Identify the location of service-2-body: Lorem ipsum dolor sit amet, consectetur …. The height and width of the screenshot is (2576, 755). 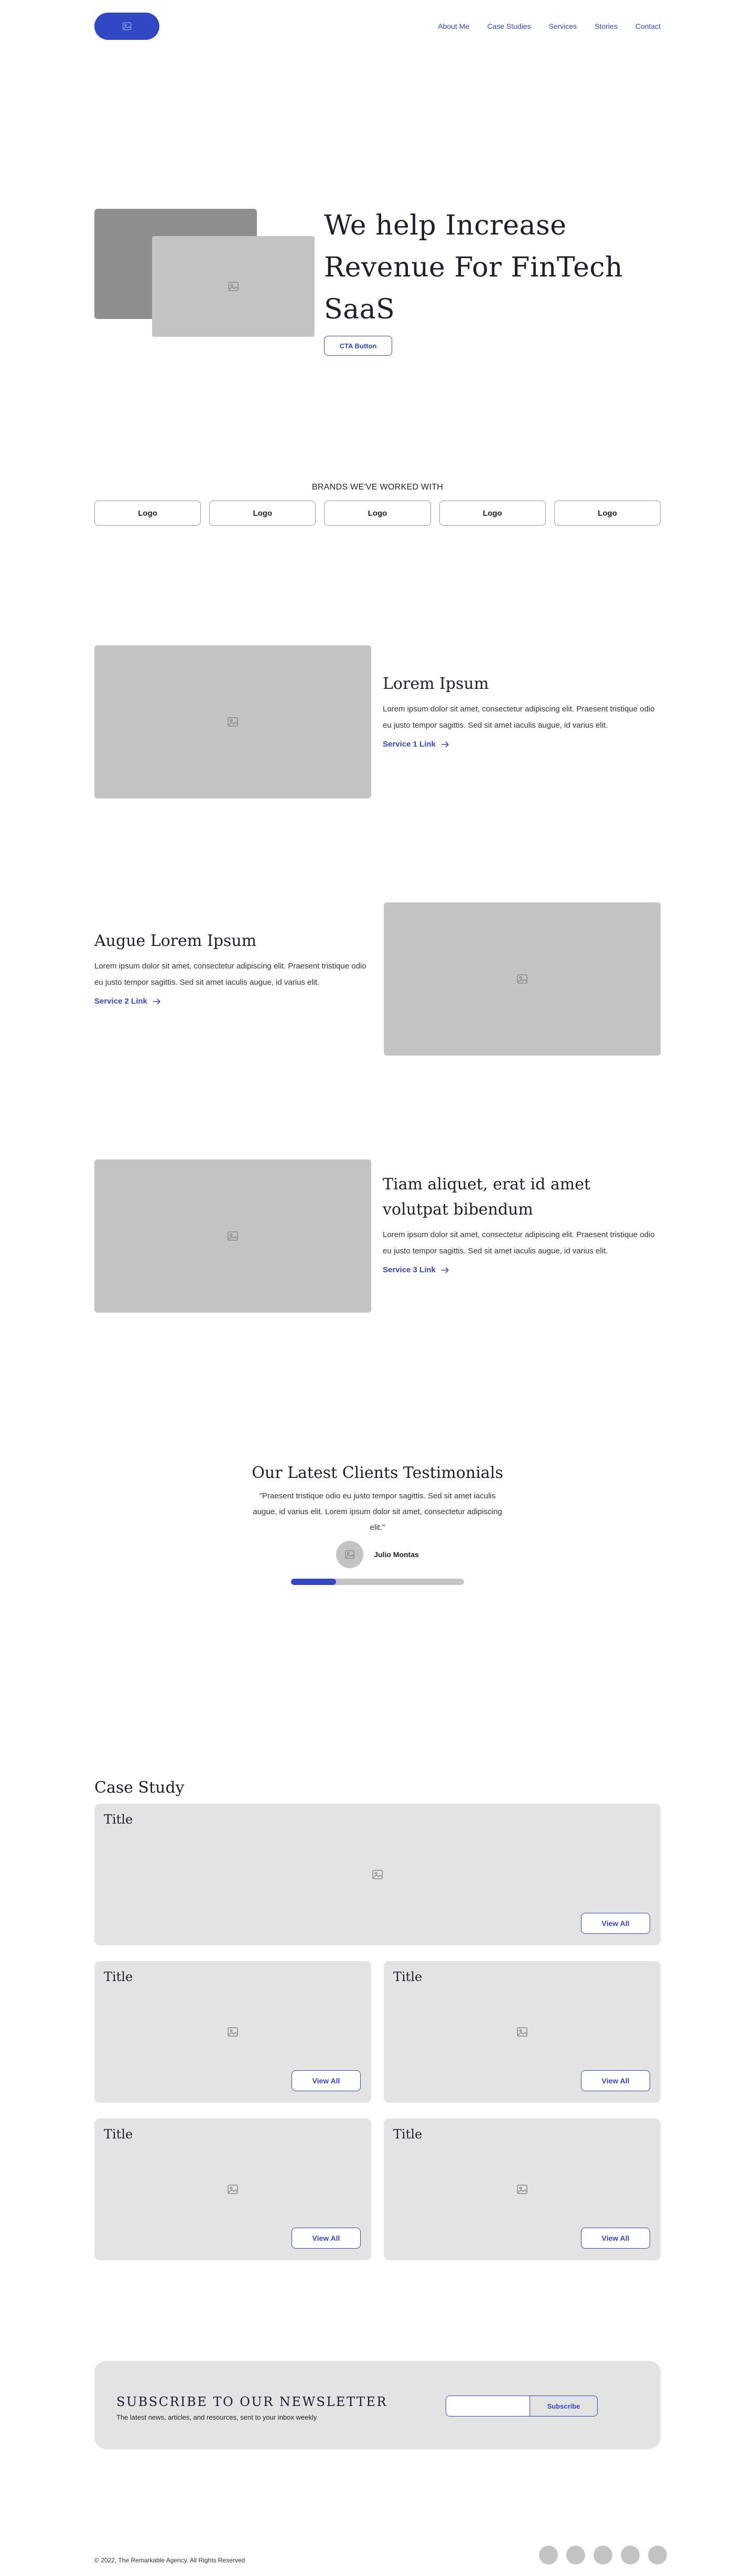
(230, 974).